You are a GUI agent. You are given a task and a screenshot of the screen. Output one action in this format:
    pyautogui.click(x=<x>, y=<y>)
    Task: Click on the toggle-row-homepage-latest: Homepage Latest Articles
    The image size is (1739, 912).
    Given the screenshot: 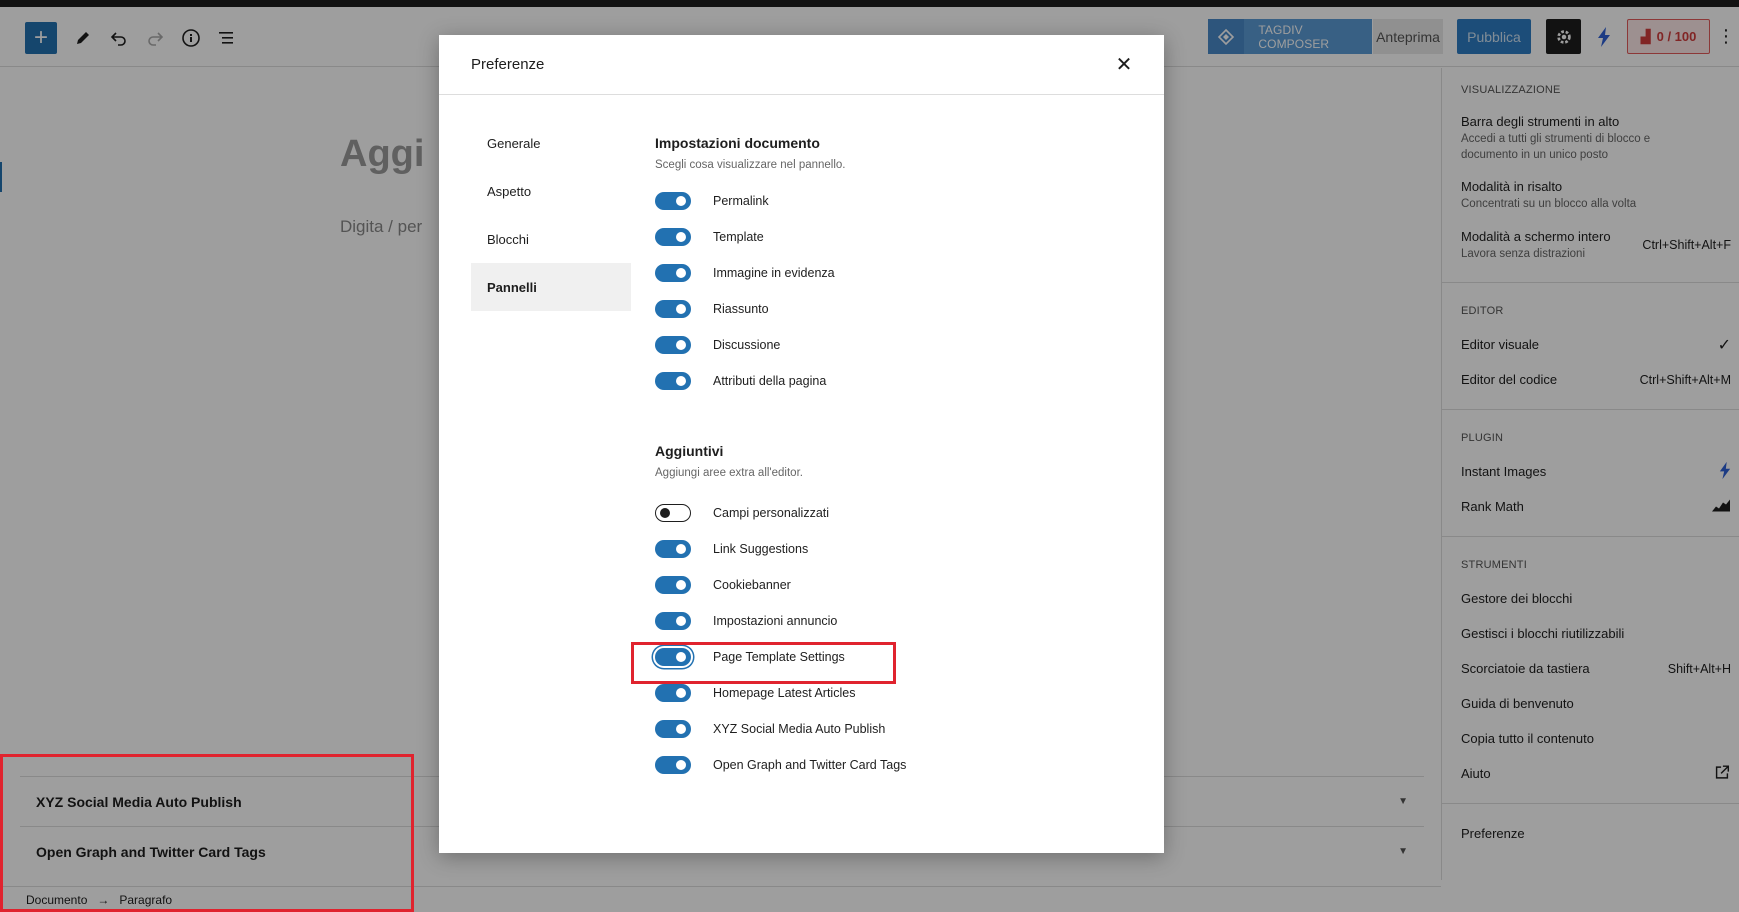 What is the action you would take?
    pyautogui.click(x=895, y=693)
    